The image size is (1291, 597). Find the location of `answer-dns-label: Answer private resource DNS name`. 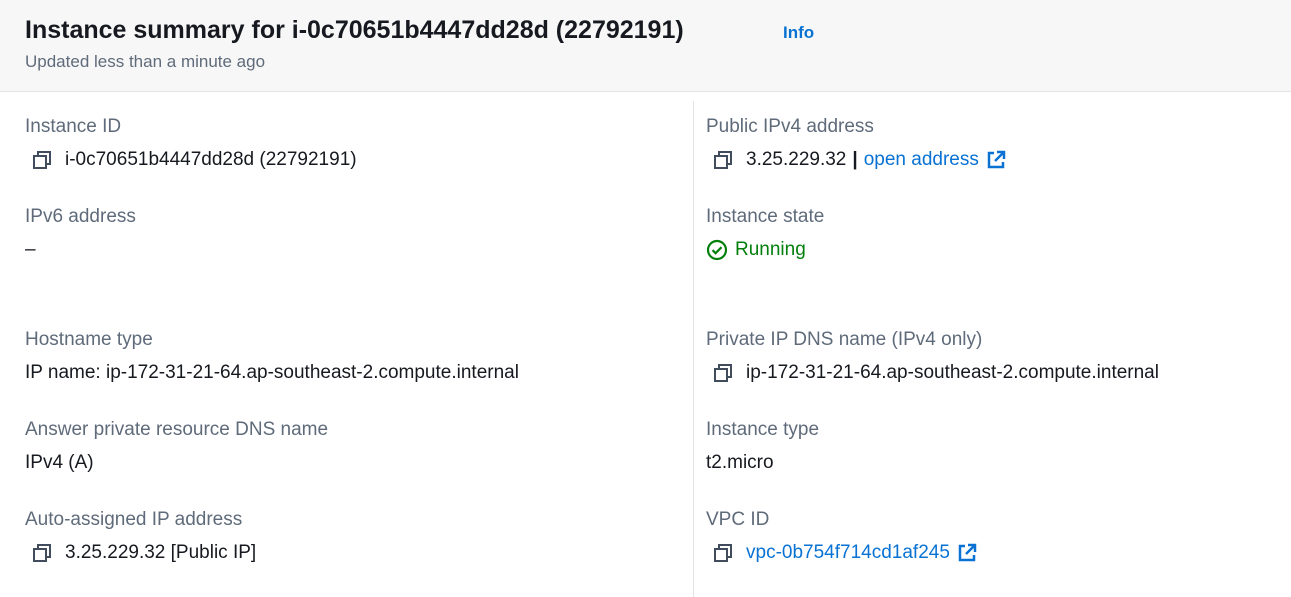

answer-dns-label: Answer private resource DNS name is located at coordinates (177, 429).